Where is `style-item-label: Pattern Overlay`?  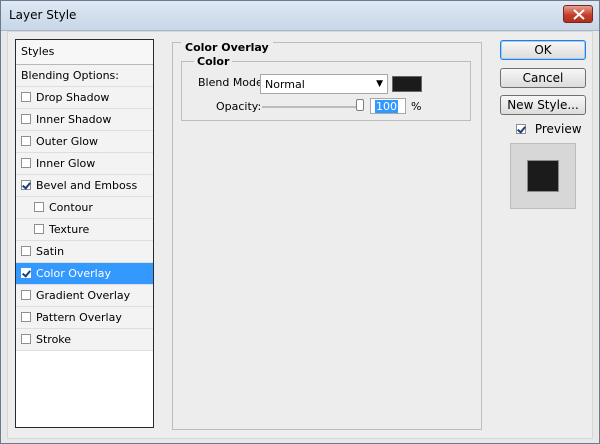 style-item-label: Pattern Overlay is located at coordinates (79, 317).